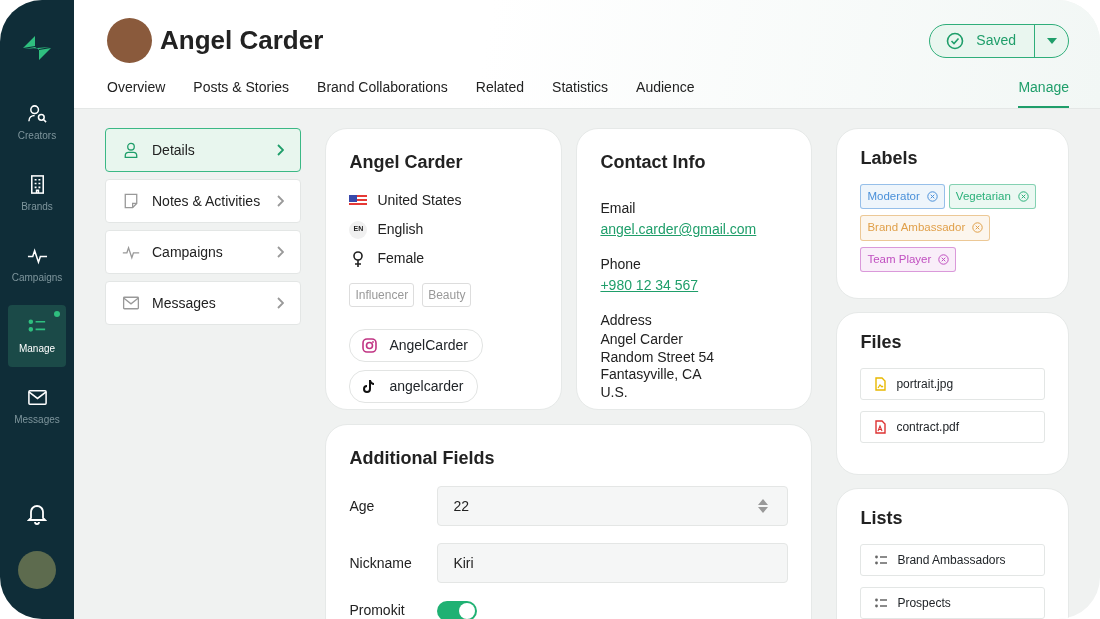 The height and width of the screenshot is (619, 1100). What do you see at coordinates (649, 285) in the screenshot?
I see `contact-link: +980 12 34 567` at bounding box center [649, 285].